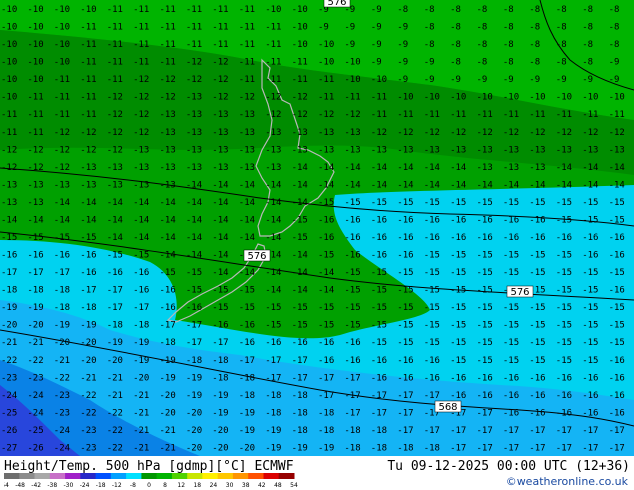 The height and width of the screenshot is (490, 634). Describe the element at coordinates (256, 256) in the screenshot. I see `svg-text: 576` at that location.